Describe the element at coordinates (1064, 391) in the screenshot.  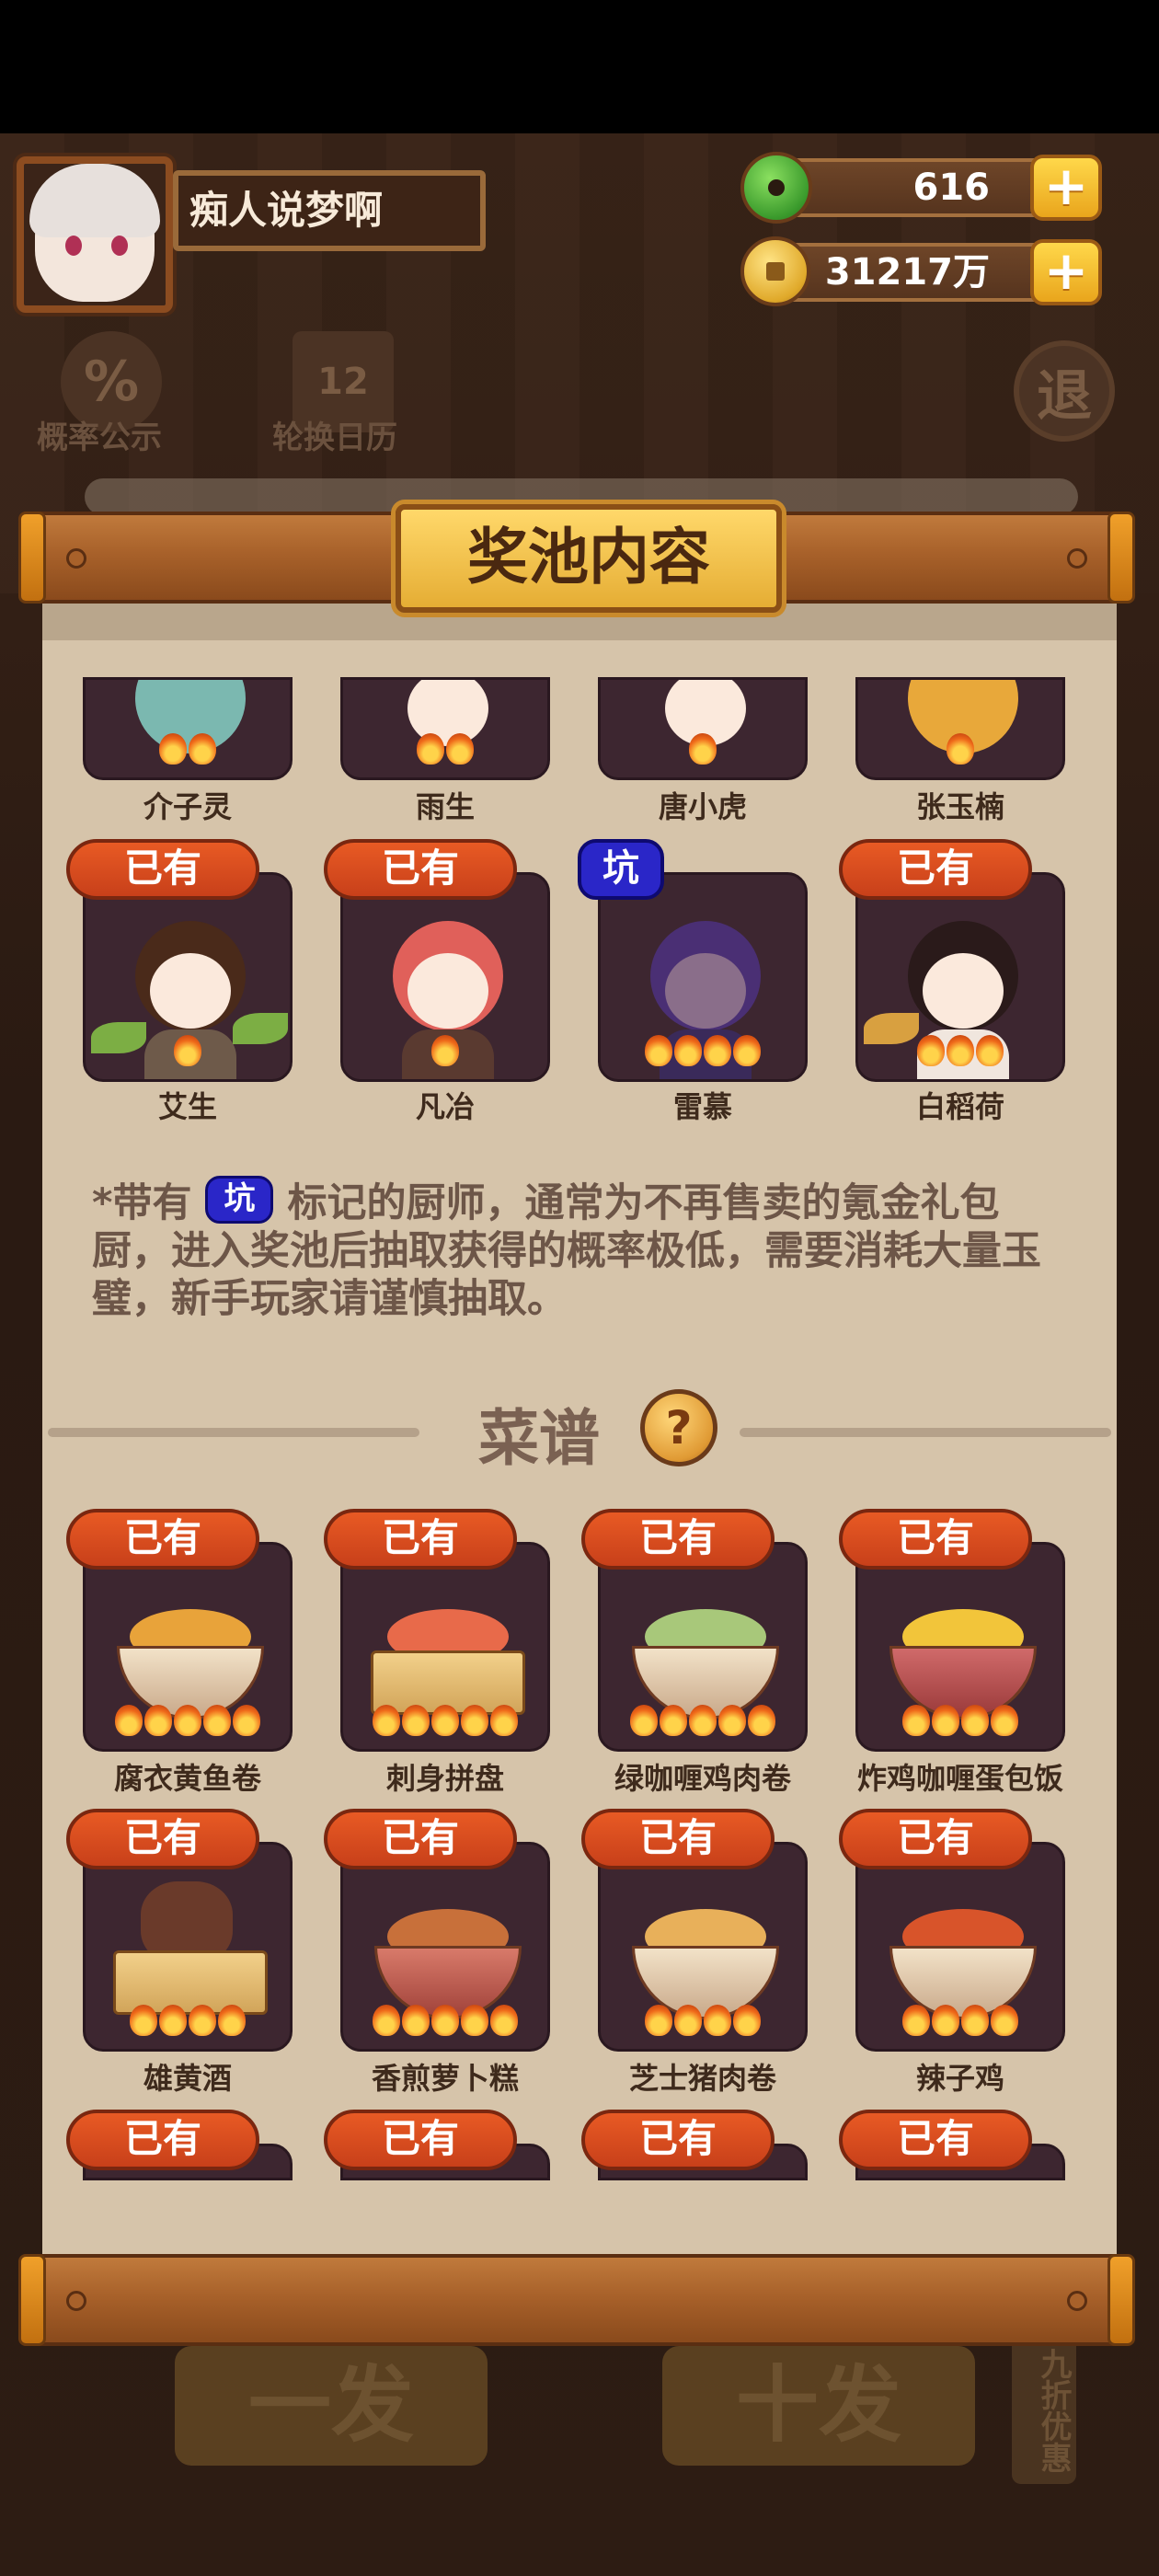
I see `exit-button: 退` at that location.